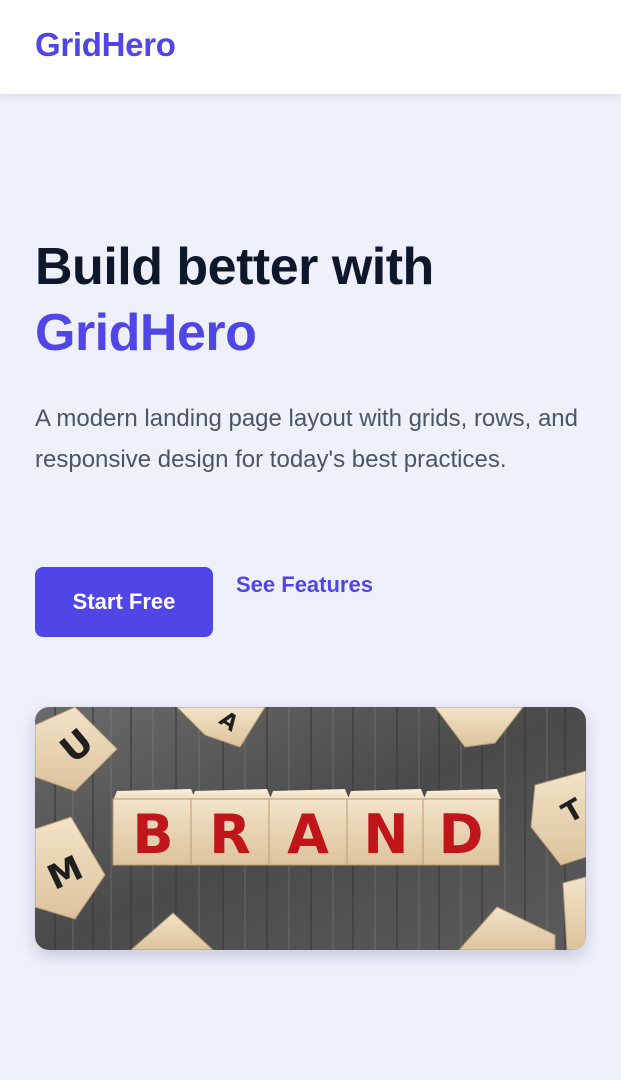 Image resolution: width=621 pixels, height=1080 pixels. Describe the element at coordinates (124, 602) in the screenshot. I see `start-free-button: Start Free` at that location.